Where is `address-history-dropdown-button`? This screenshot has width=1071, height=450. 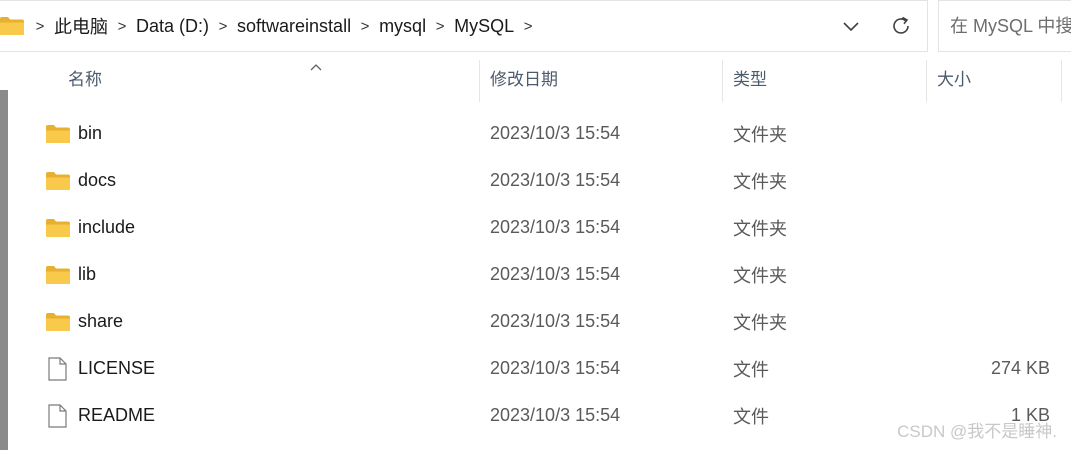 address-history-dropdown-button is located at coordinates (851, 26).